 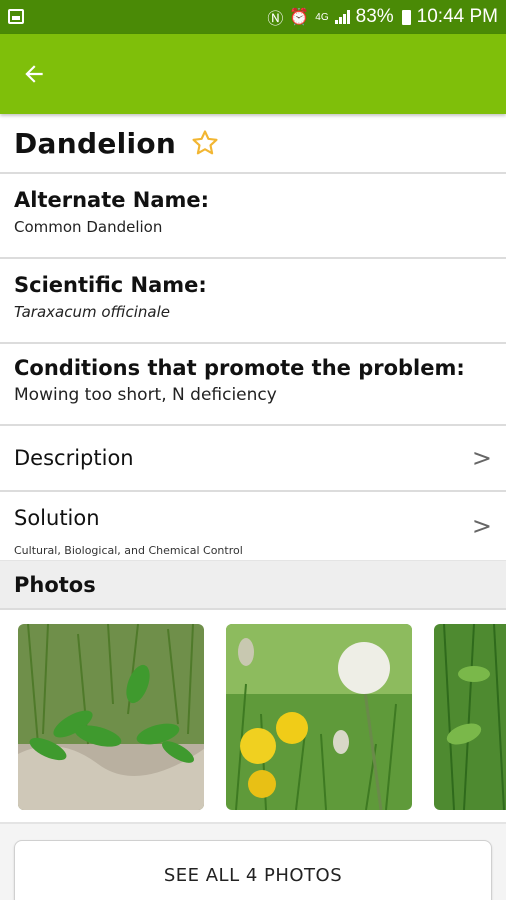 I want to click on network-type-icon: 4G, so click(x=322, y=17).